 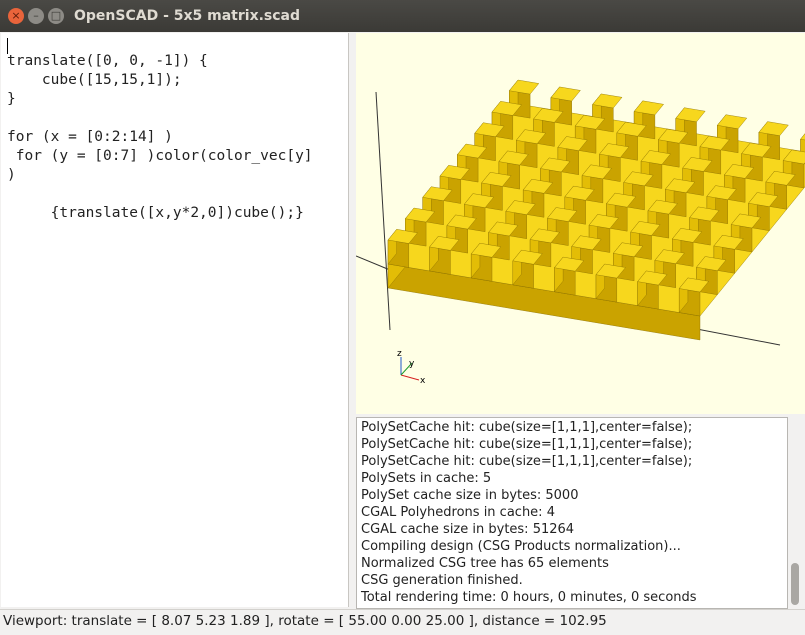 I want to click on console-line: Normalized CSG tree has 65 elements, so click(x=485, y=563).